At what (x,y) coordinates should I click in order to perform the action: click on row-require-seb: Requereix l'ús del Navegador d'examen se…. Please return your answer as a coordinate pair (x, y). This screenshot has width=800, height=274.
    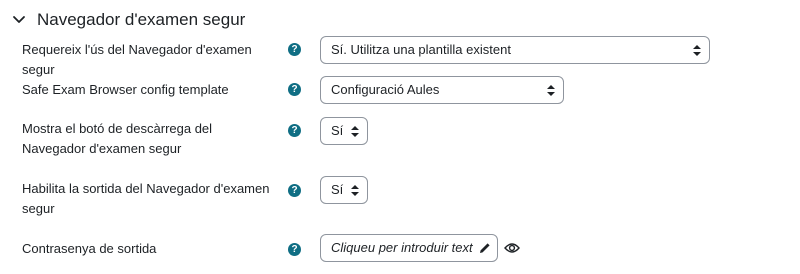
    Looking at the image, I should click on (400, 56).